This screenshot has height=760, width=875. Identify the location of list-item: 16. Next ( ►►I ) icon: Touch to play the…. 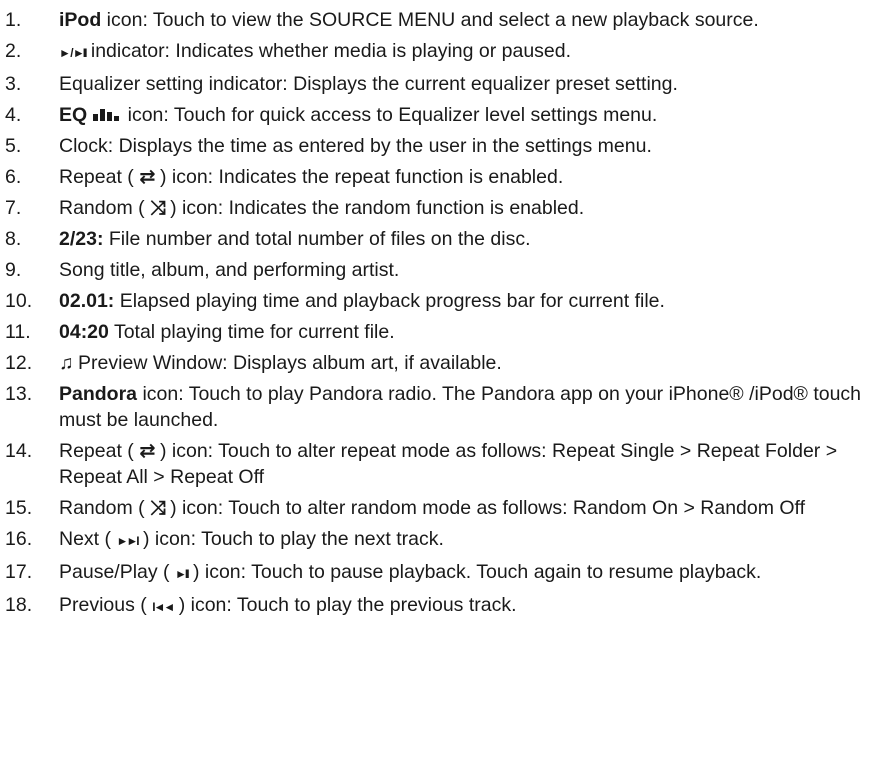
(437, 540).